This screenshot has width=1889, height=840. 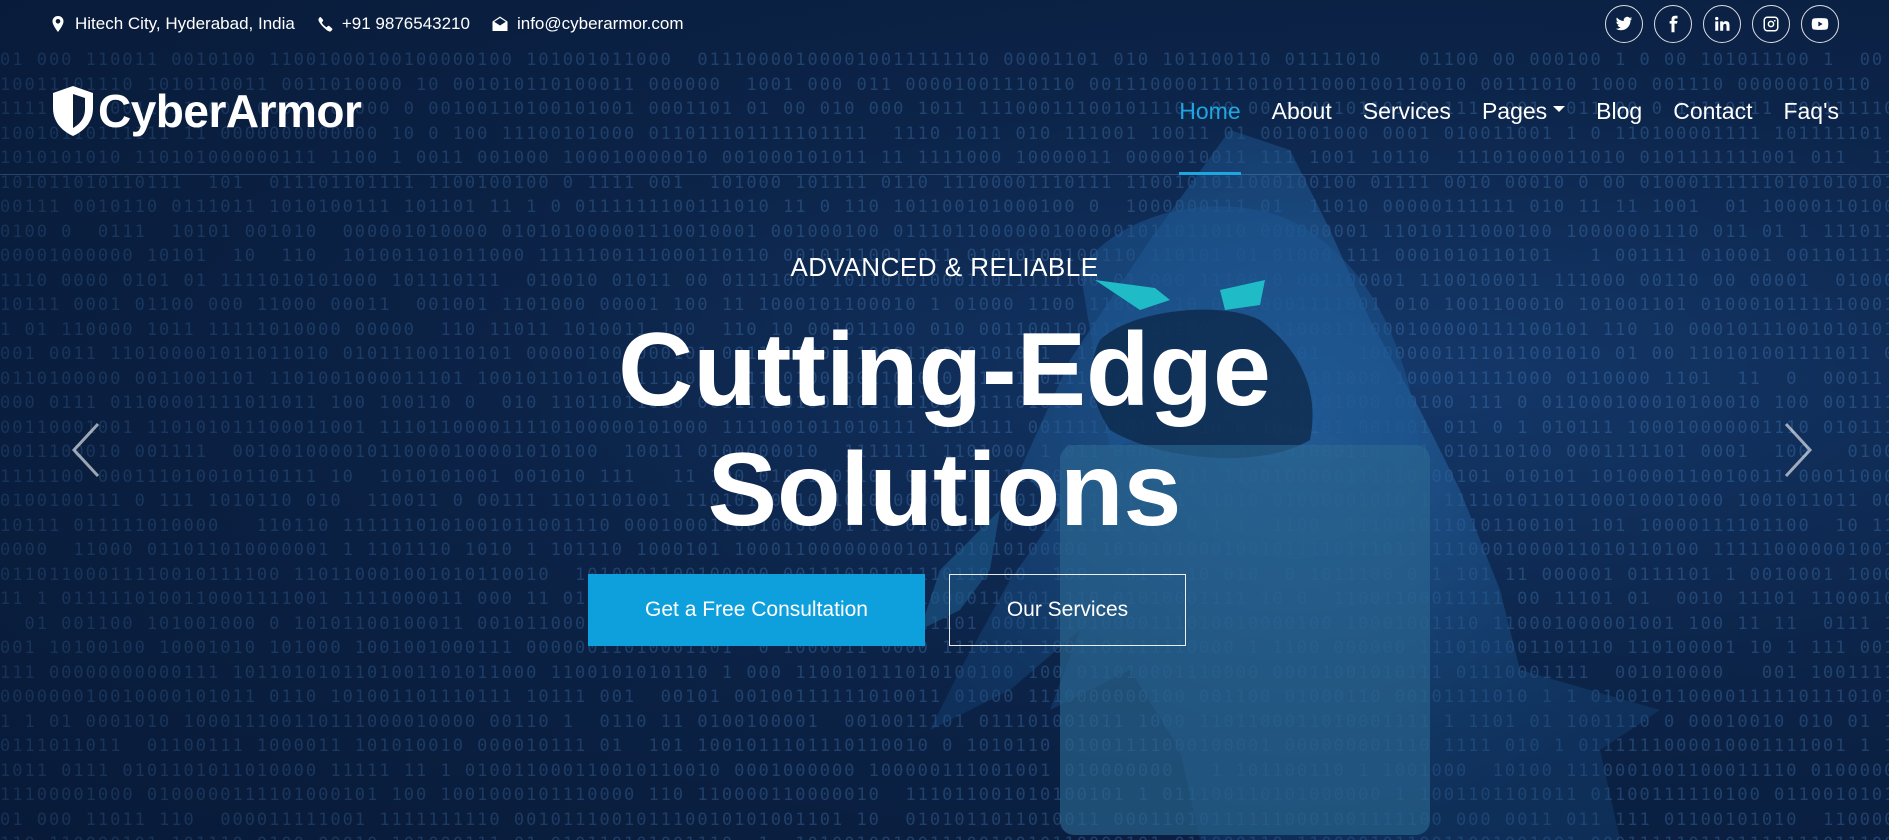 I want to click on twitter-icon, so click(x=1624, y=23).